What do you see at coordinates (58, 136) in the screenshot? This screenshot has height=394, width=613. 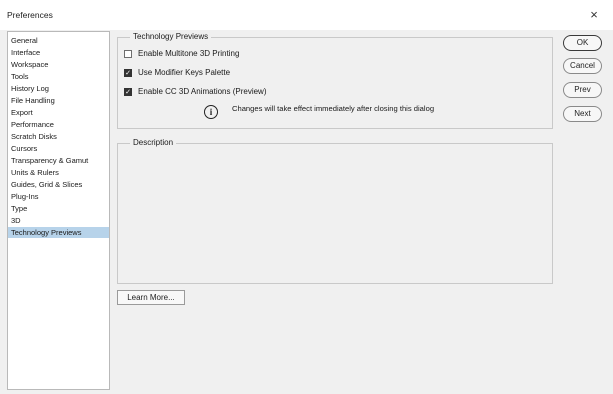 I see `sidebar-item-scratch-disks: Scratch Disks` at bounding box center [58, 136].